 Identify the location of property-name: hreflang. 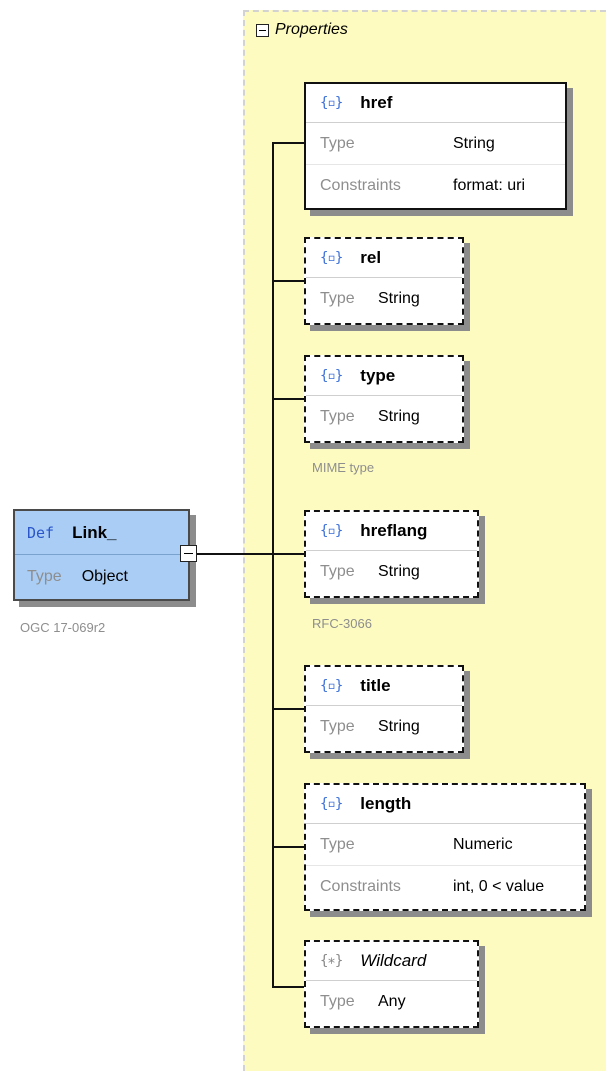
(394, 530).